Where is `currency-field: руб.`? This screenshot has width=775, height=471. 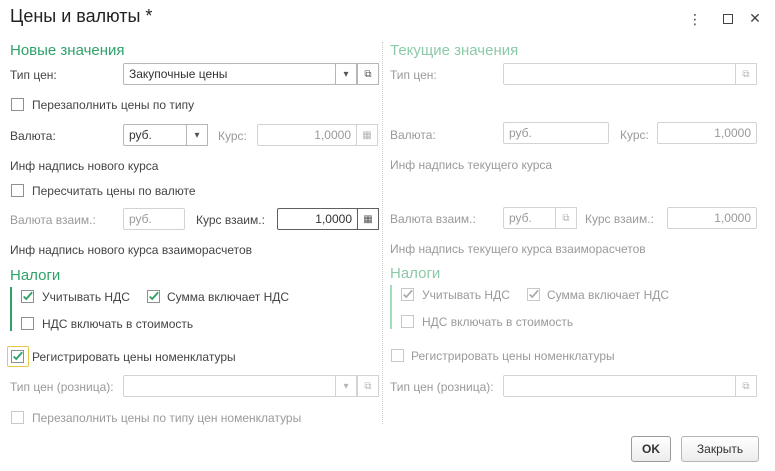
currency-field: руб. is located at coordinates (155, 135).